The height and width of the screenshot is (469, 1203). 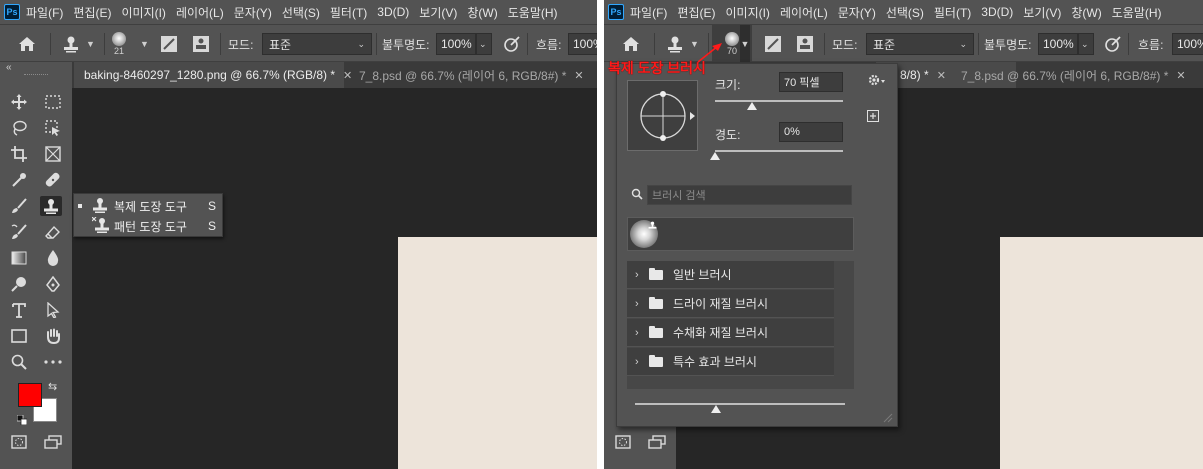 What do you see at coordinates (53, 336) in the screenshot?
I see `hand-tool-icon` at bounding box center [53, 336].